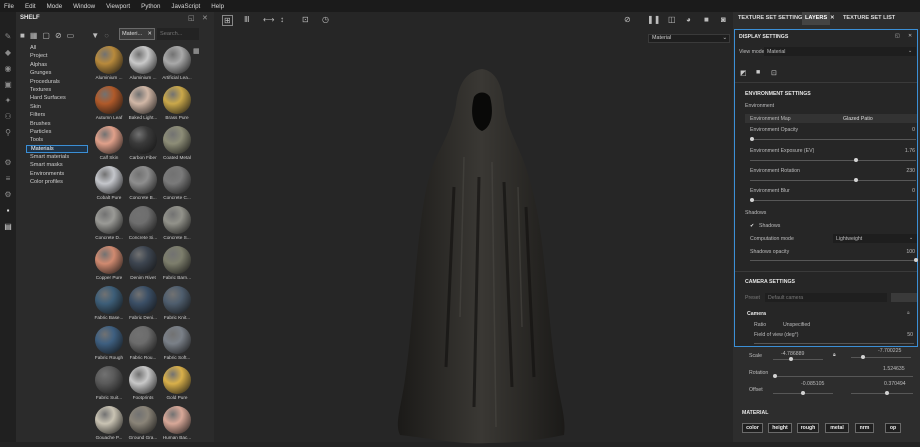 The image size is (920, 447). I want to click on category-item: Alphas, so click(57, 65).